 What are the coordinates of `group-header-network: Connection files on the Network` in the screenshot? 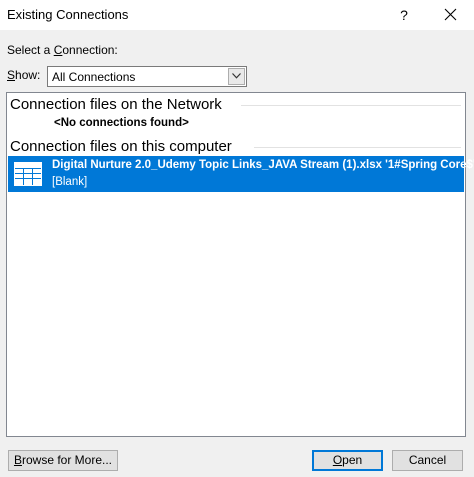 It's located at (116, 104).